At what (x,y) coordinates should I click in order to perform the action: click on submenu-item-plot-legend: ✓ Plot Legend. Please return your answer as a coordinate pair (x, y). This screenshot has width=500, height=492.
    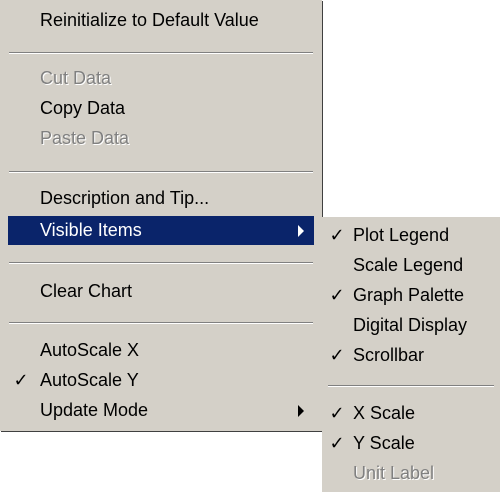
    Looking at the image, I should click on (411, 235).